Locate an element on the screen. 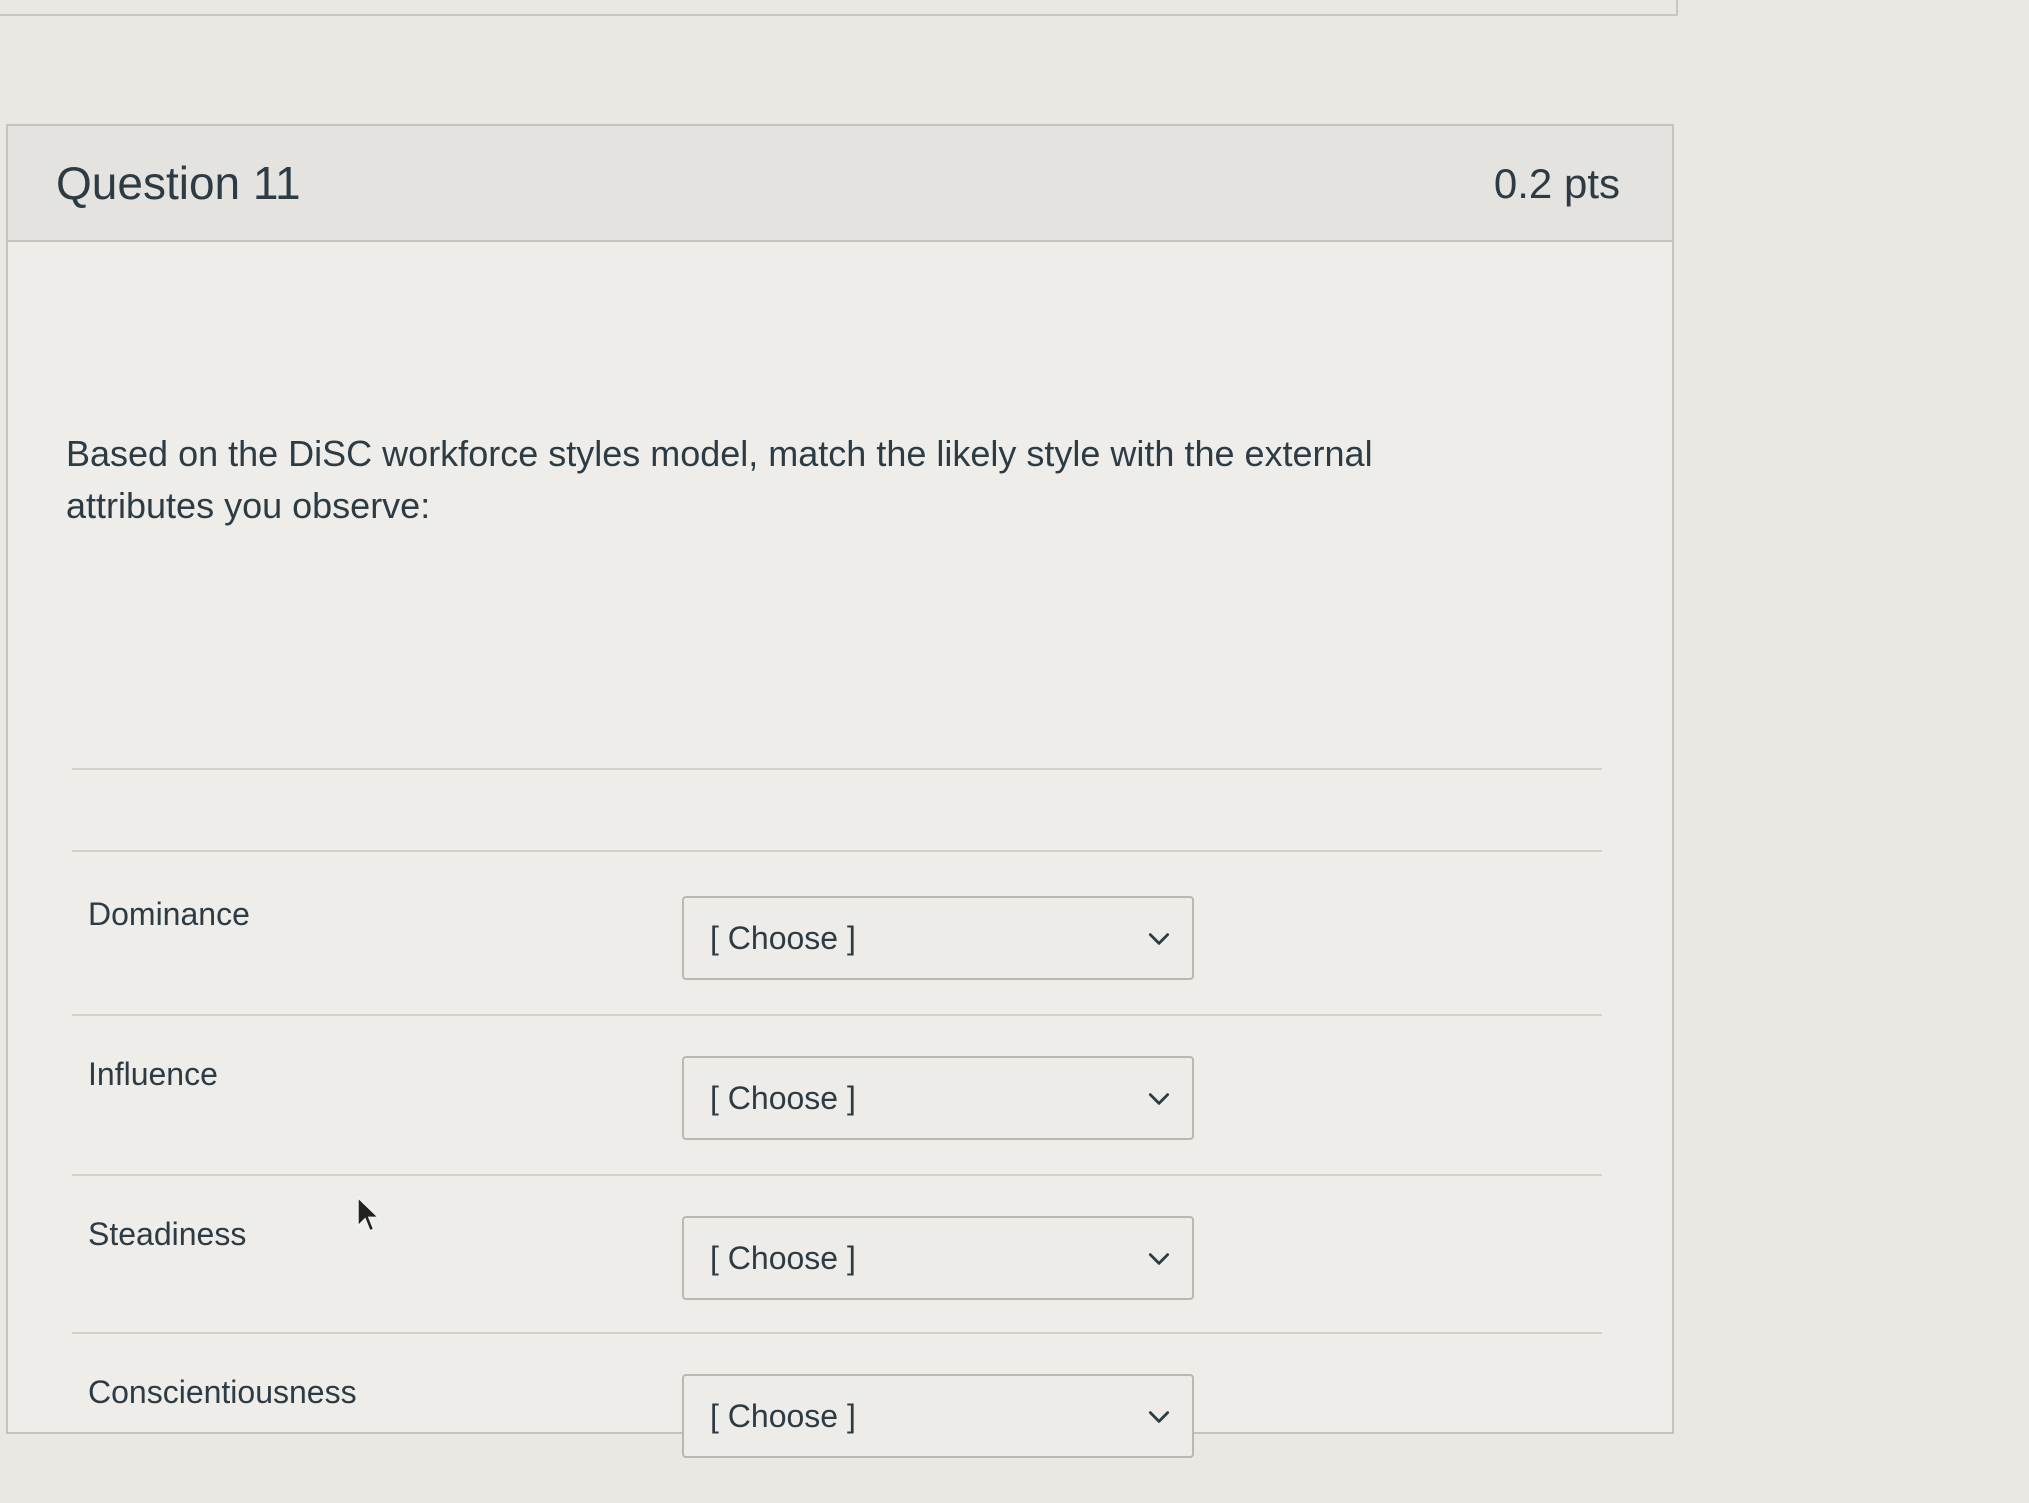 This screenshot has height=1503, width=2029. match-row-steadiness: Steadiness [ Choose ] is located at coordinates (838, 1266).